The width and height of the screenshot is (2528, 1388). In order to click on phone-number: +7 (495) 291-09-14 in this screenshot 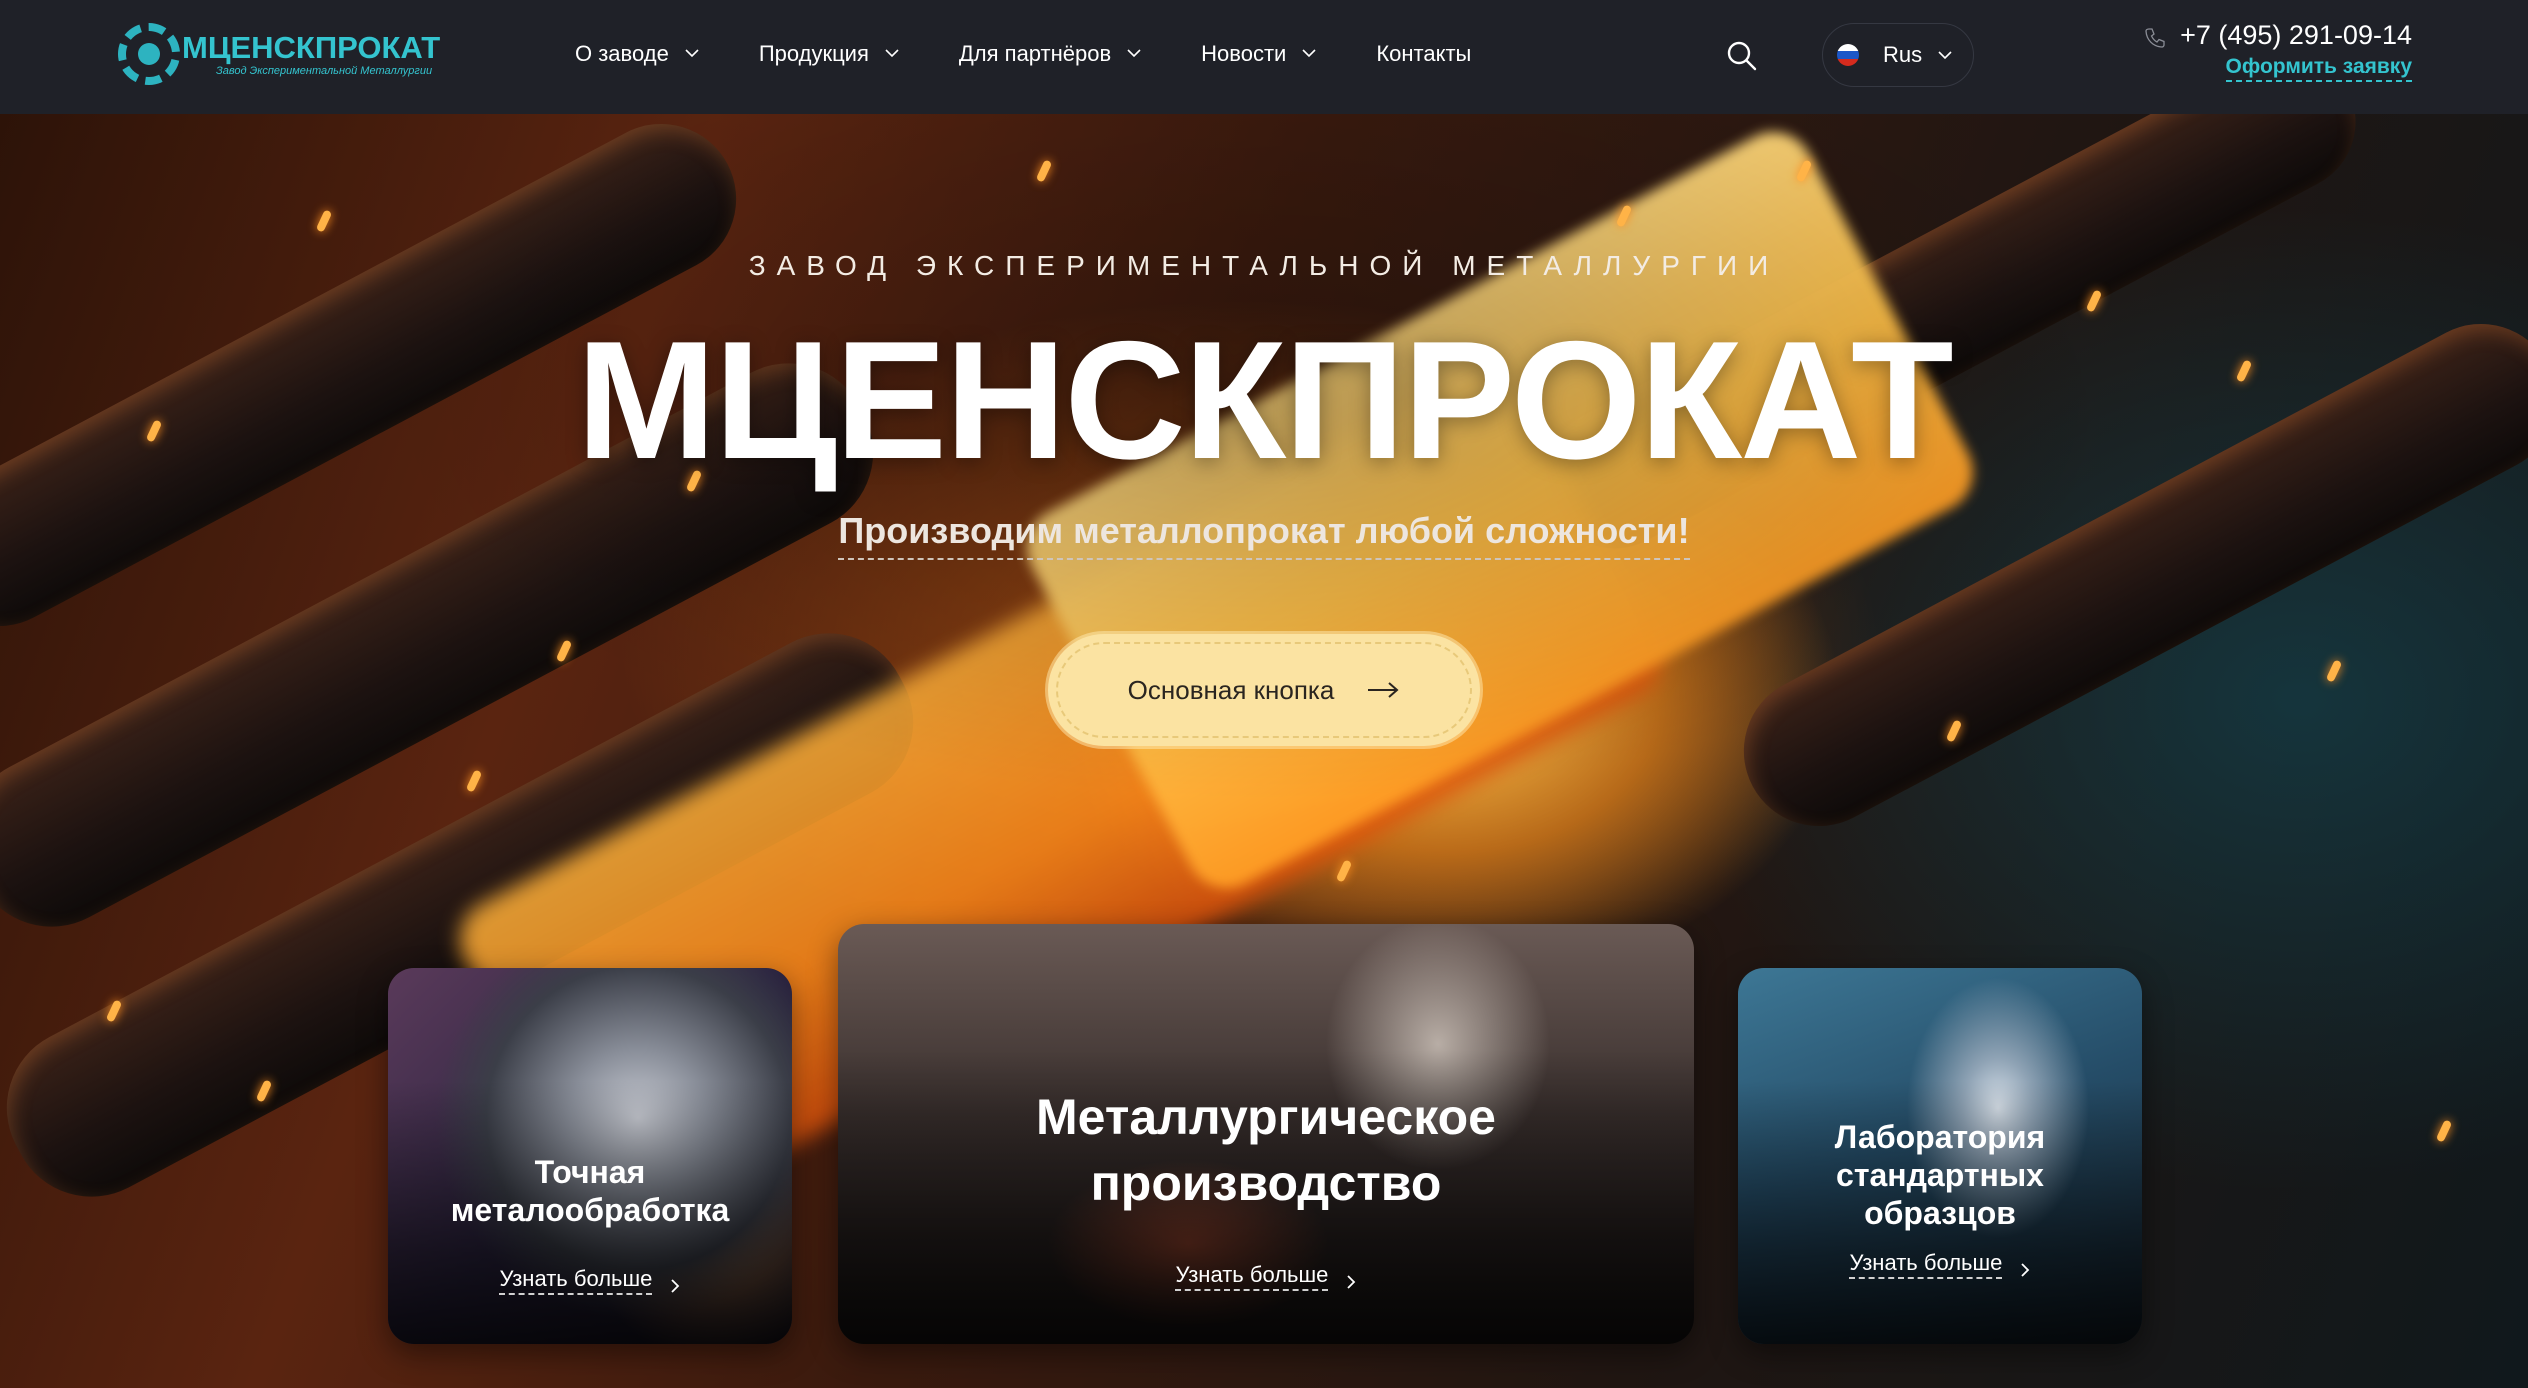, I will do `click(2278, 35)`.